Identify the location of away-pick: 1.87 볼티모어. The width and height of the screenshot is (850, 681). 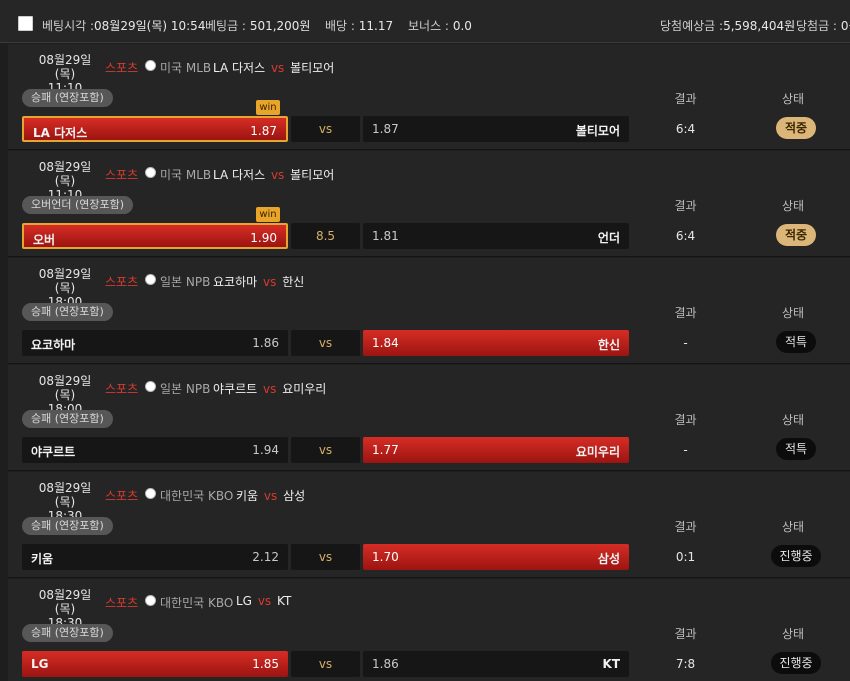
(496, 129).